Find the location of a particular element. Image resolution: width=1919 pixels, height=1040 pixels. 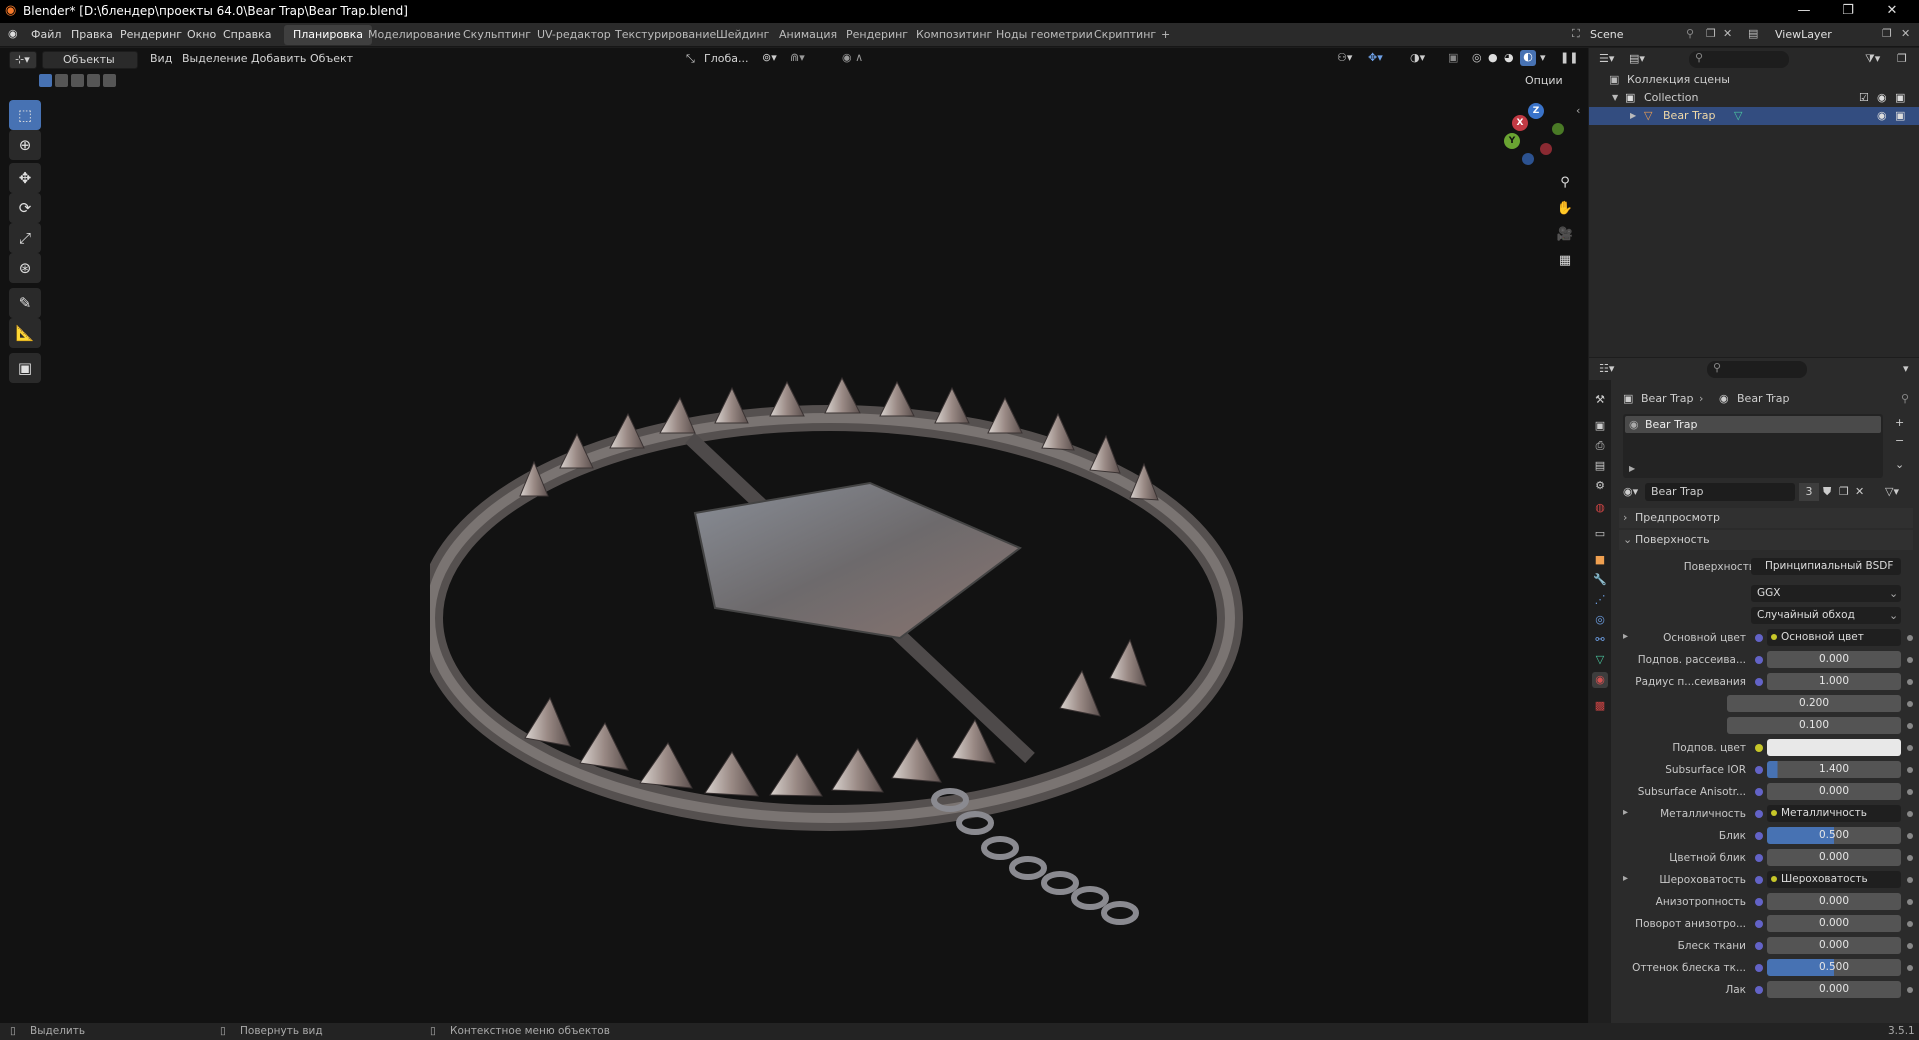

pause-render-icon: ❚❚ is located at coordinates (1569, 57).